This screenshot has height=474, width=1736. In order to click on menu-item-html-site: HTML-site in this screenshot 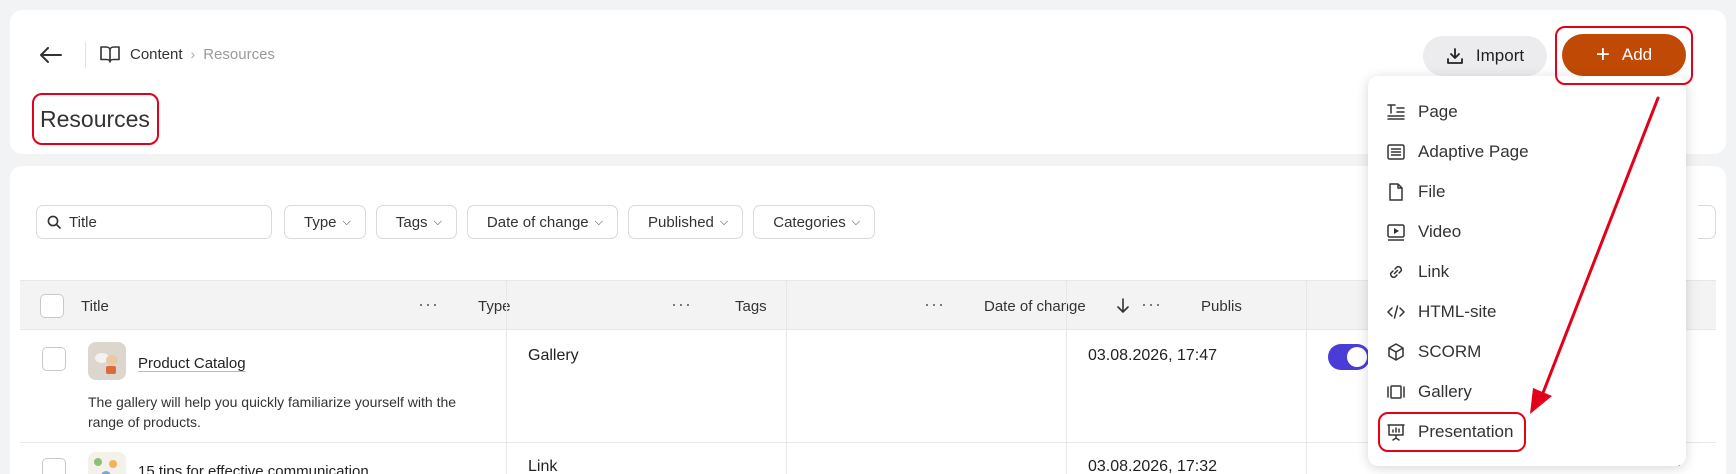, I will do `click(1441, 312)`.